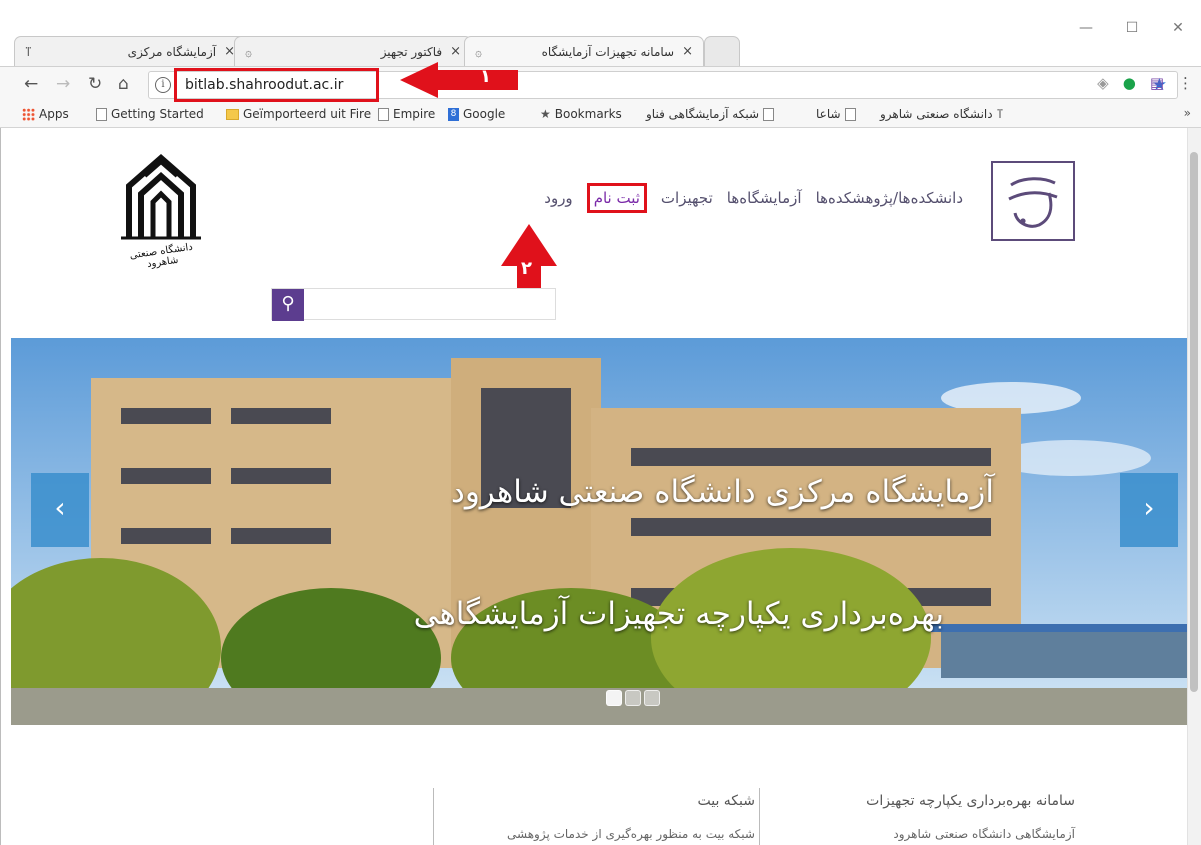 The width and height of the screenshot is (1201, 845). I want to click on annotation-arrow-one, so click(459, 80).